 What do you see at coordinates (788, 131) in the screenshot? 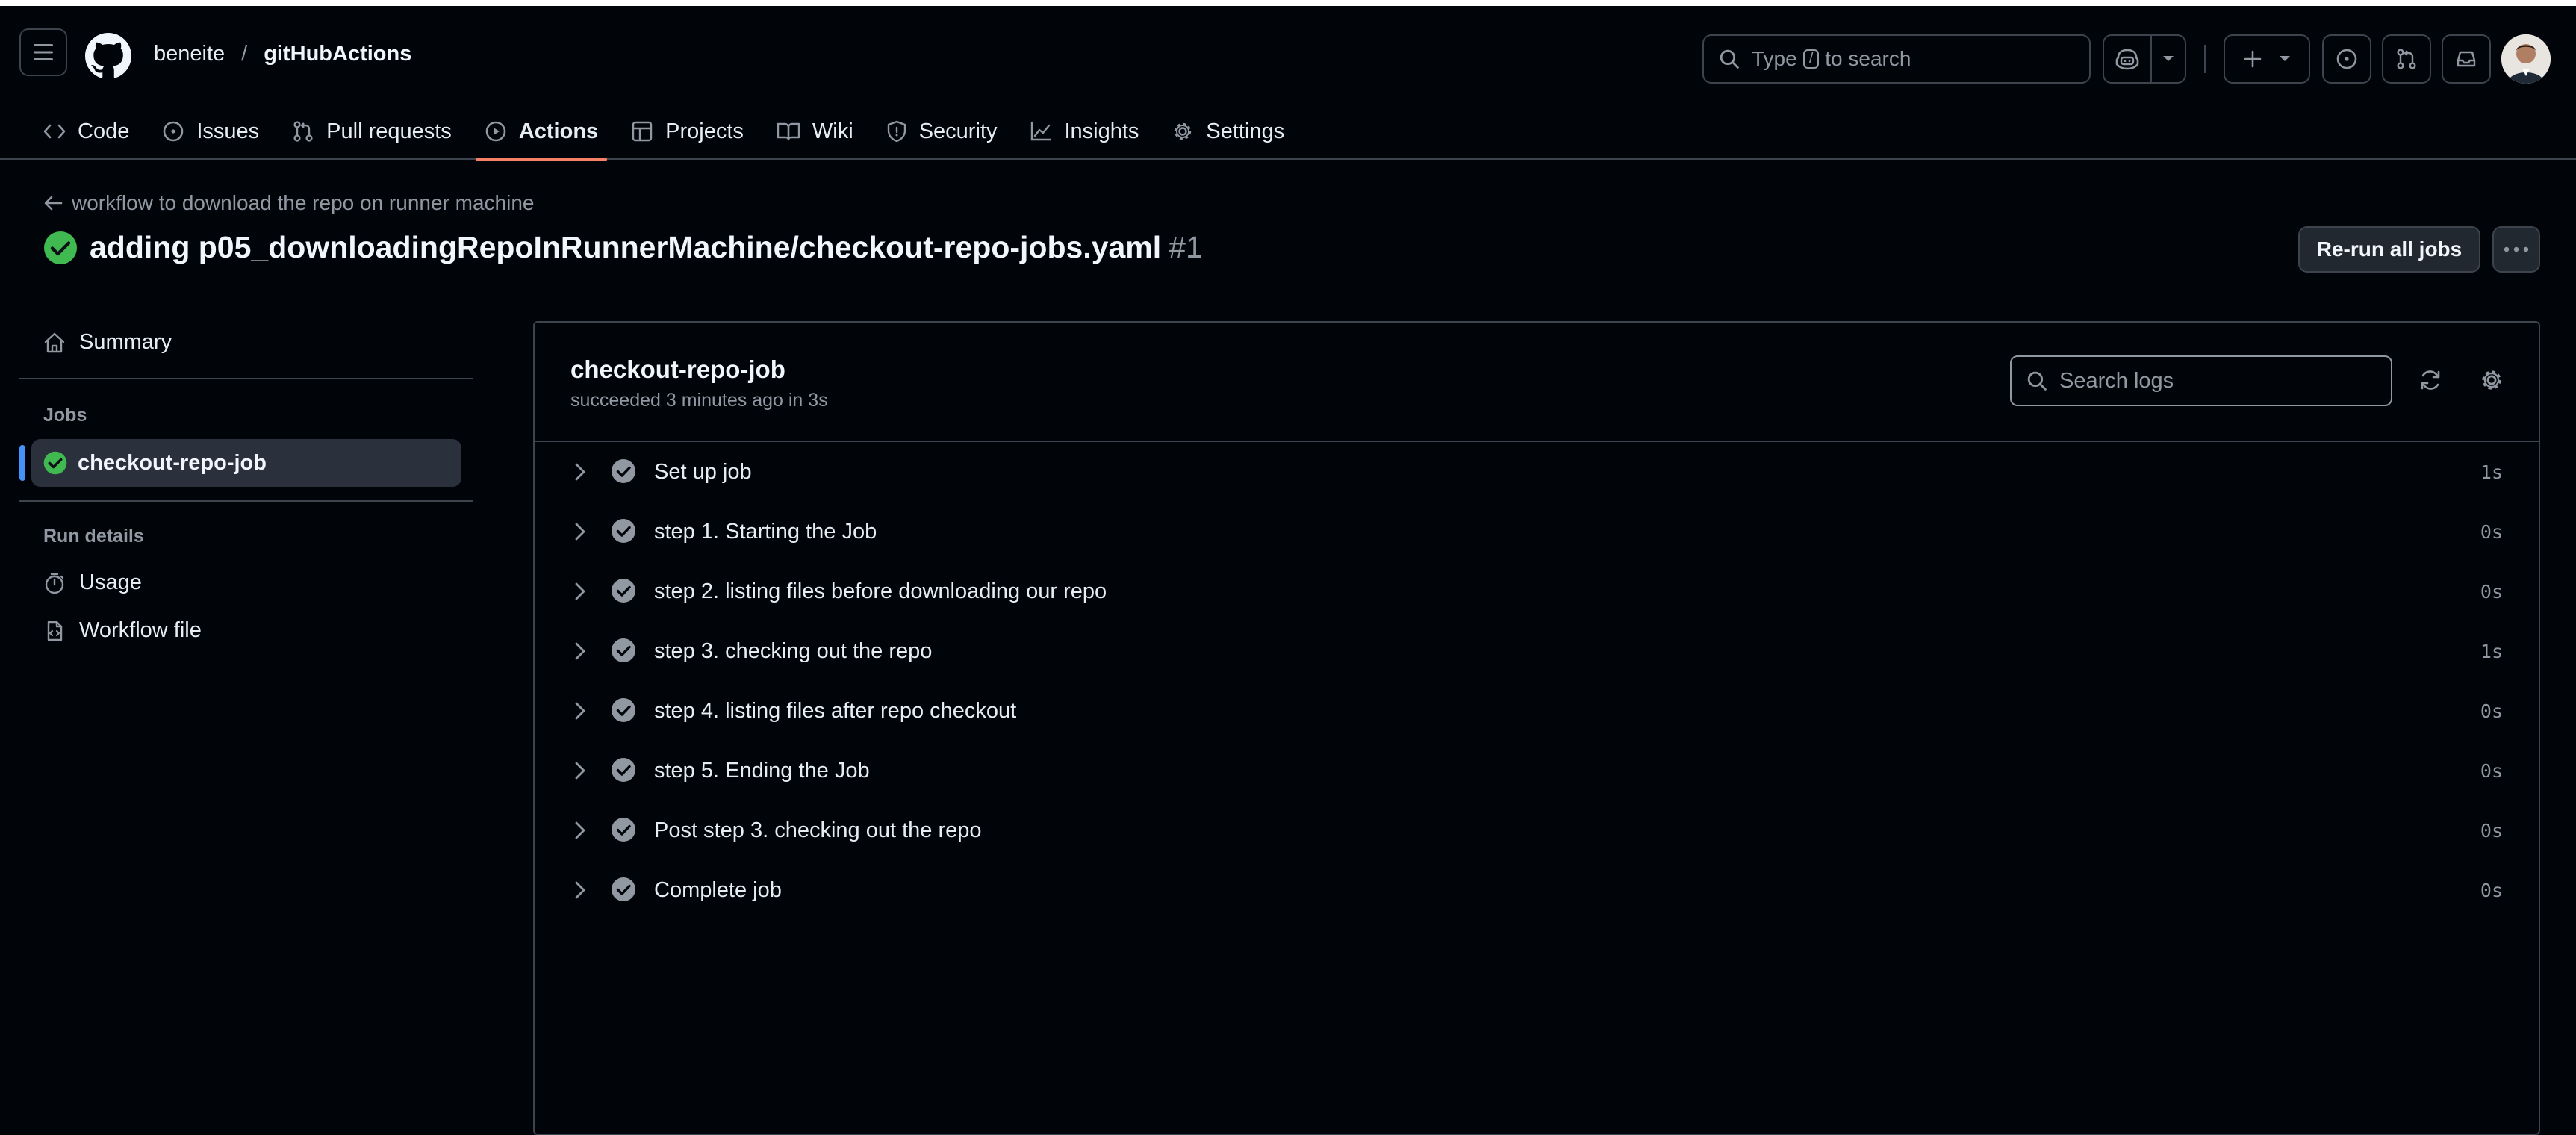
I see `book-icon` at bounding box center [788, 131].